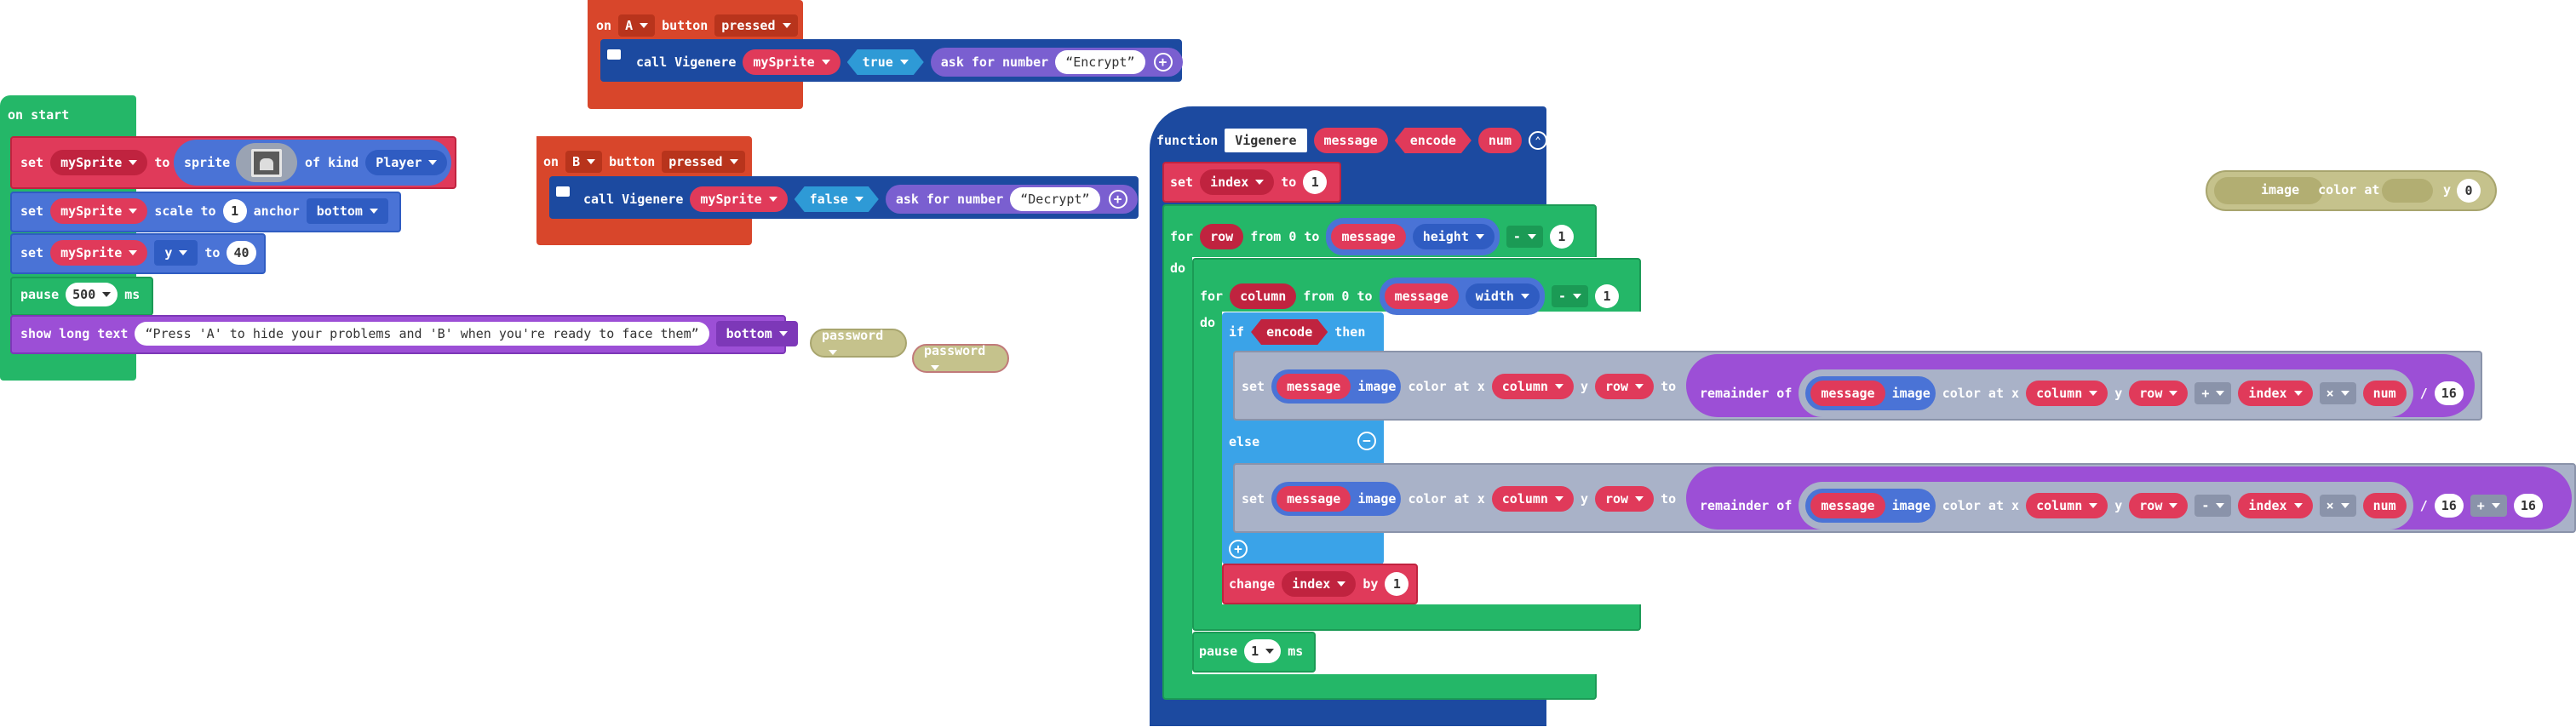 This screenshot has width=2576, height=727. What do you see at coordinates (1462, 296) in the screenshot?
I see `width-expression: message width` at bounding box center [1462, 296].